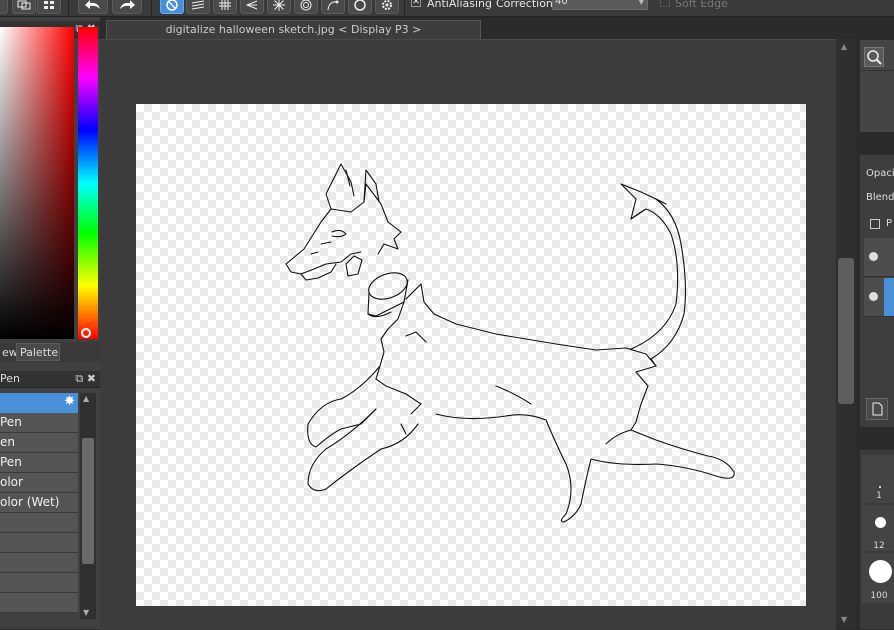 This screenshot has width=894, height=630. I want to click on gear-icon: ✸, so click(69, 401).